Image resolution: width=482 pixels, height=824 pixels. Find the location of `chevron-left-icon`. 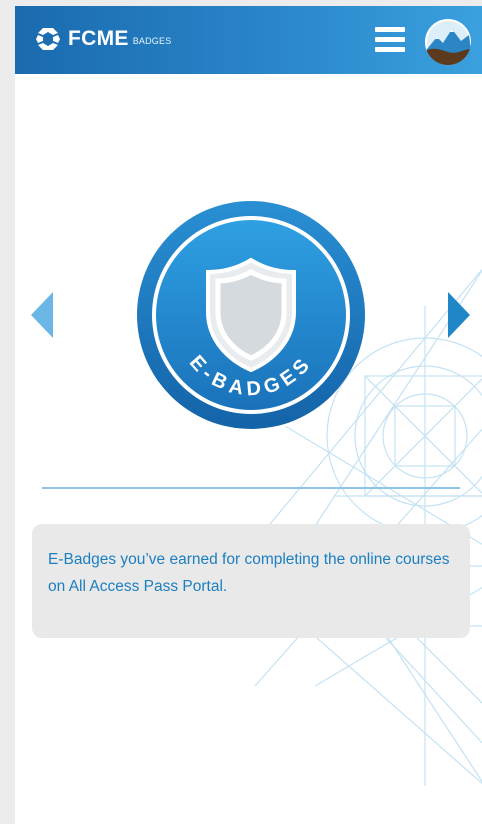

chevron-left-icon is located at coordinates (42, 315).